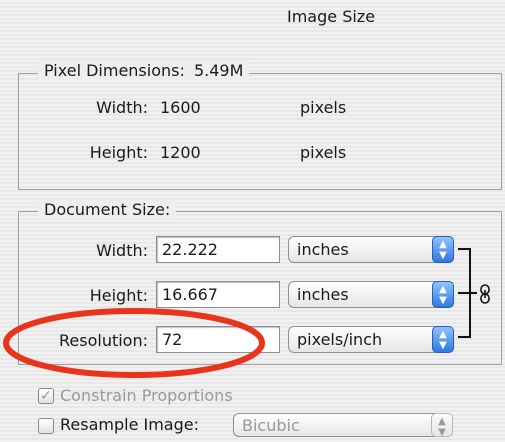 This screenshot has height=442, width=505. What do you see at coordinates (343, 425) in the screenshot?
I see `resample-method-select: Bicubic ▲ ▼` at bounding box center [343, 425].